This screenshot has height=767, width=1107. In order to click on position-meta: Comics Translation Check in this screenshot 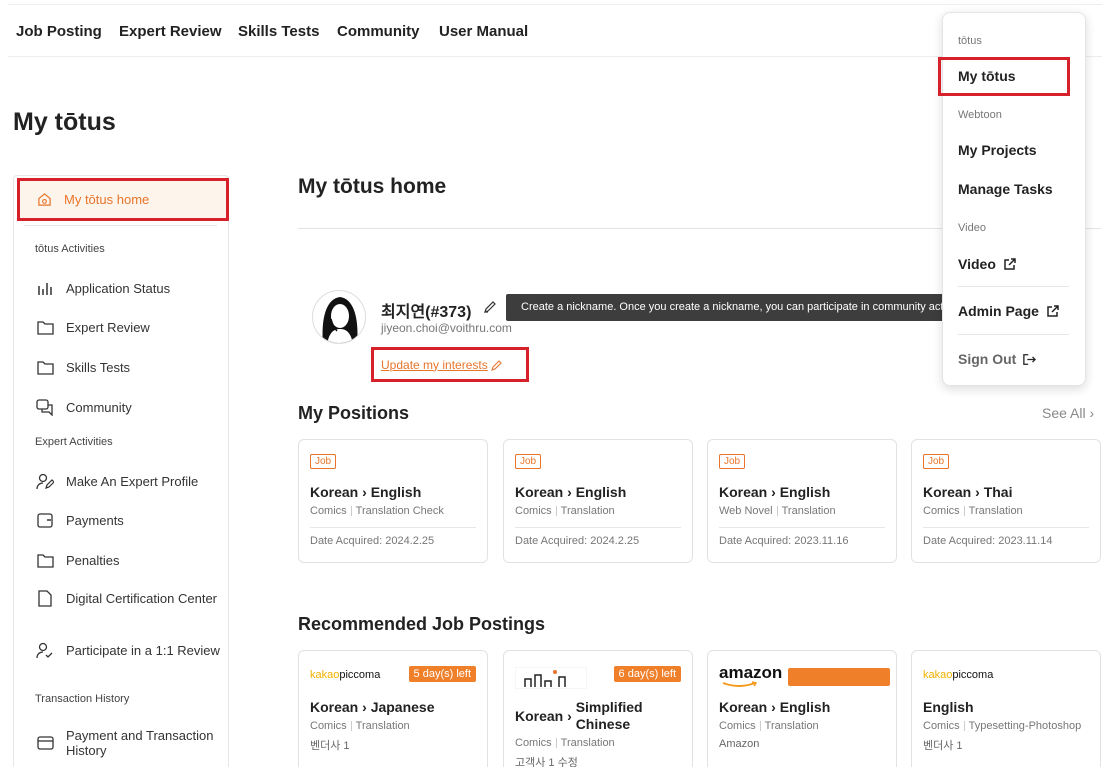, I will do `click(377, 511)`.